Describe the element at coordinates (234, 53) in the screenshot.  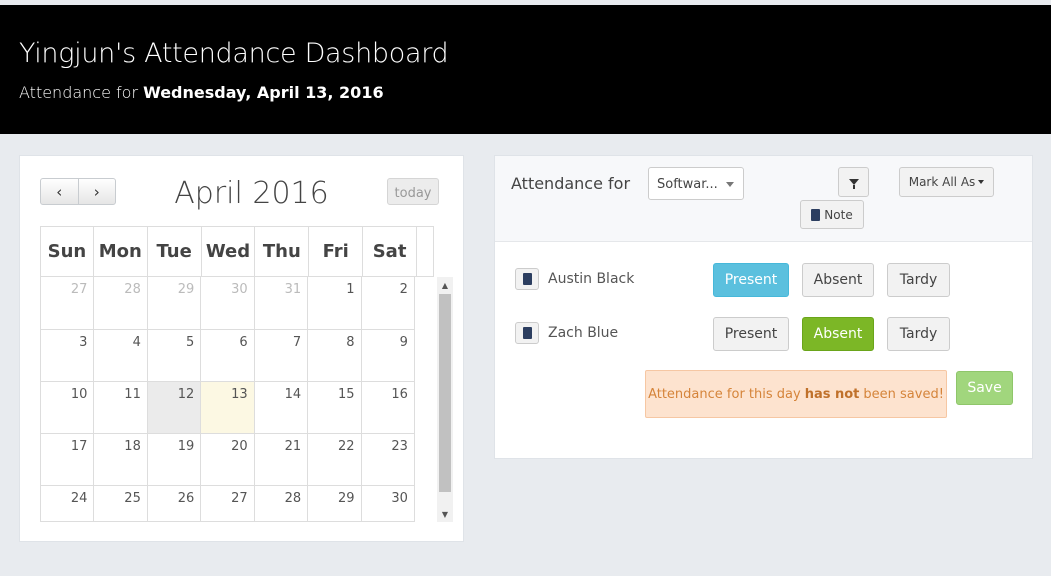
I see `page-title: Yingjun's Attendance Dashboard` at that location.